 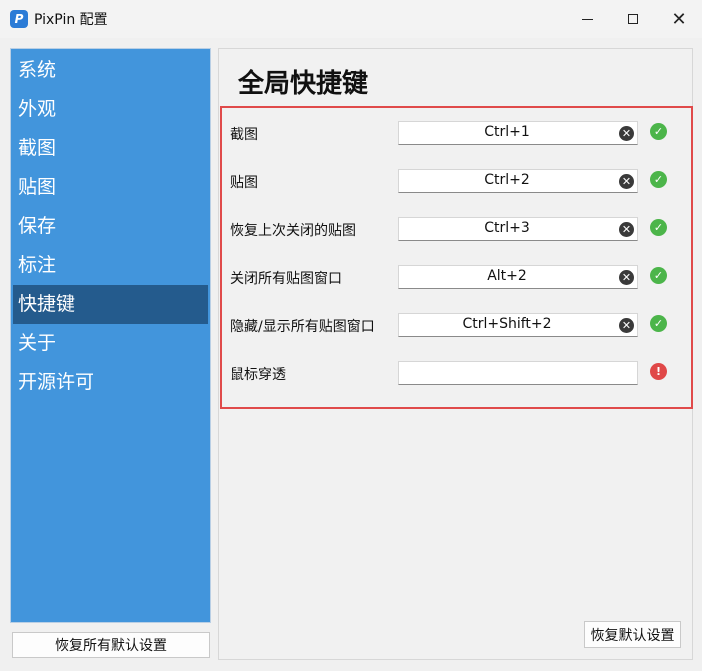 I want to click on maximize-icon, so click(x=633, y=19).